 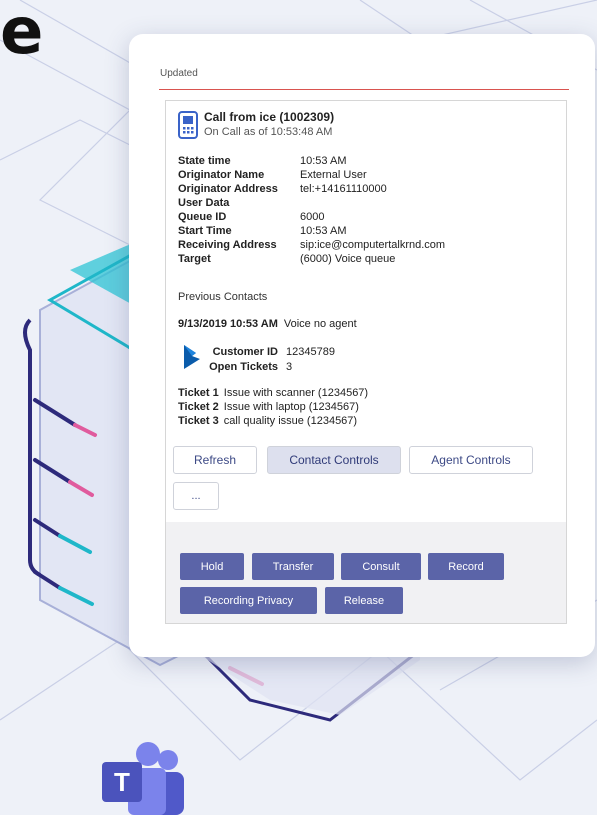 I want to click on ticket-item: Ticket 3 call quality issue (1234567), so click(x=273, y=421).